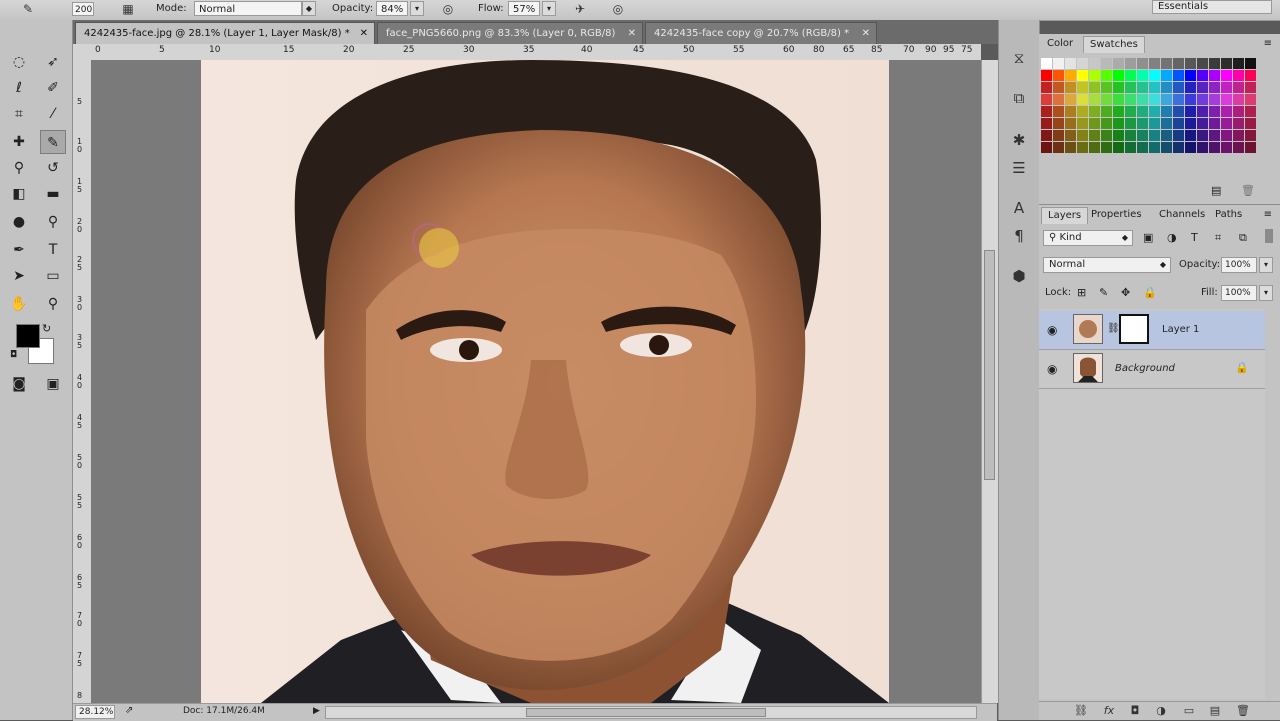 The image size is (1280, 721). I want to click on swap-colors-icon: ↻, so click(46, 328).